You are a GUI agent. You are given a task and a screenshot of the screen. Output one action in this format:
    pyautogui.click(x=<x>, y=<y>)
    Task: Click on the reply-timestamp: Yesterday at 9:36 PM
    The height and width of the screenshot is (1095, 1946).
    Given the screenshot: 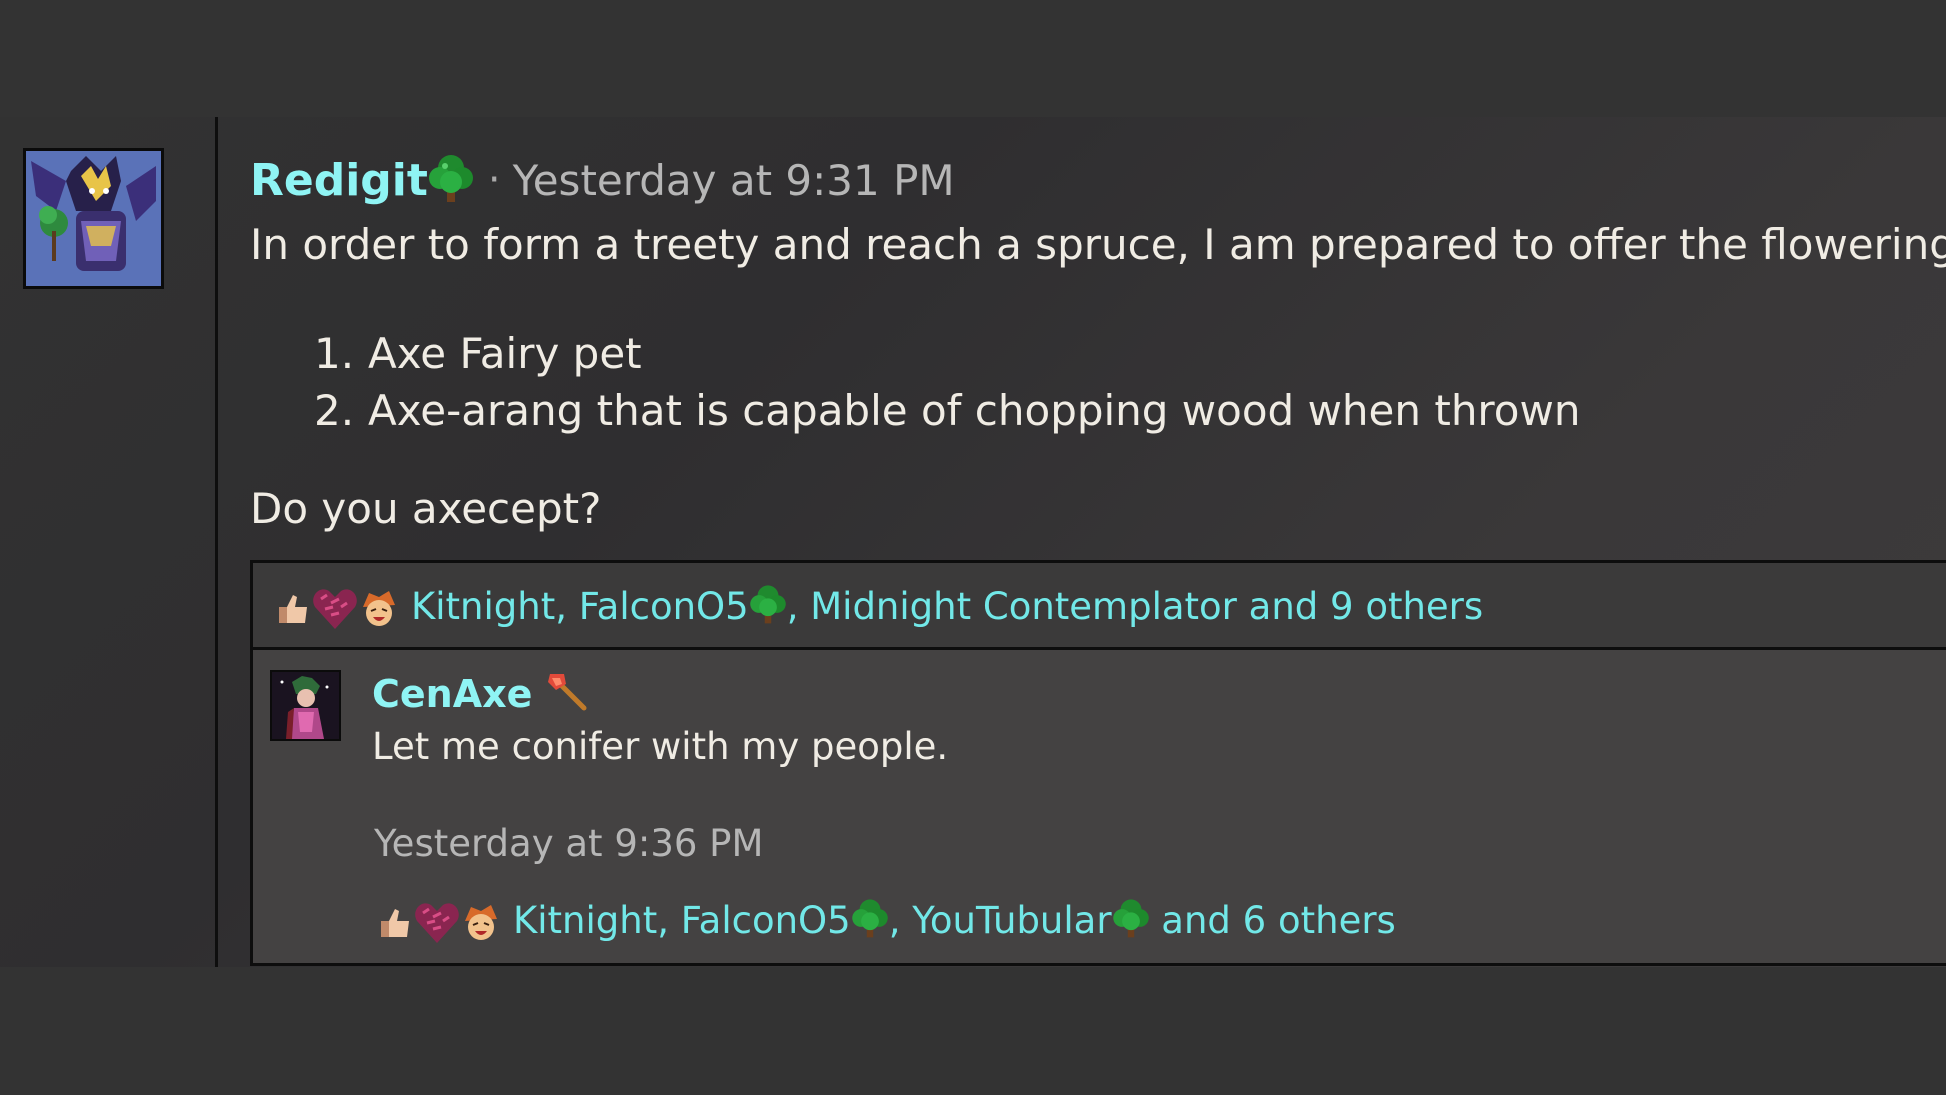 What is the action you would take?
    pyautogui.click(x=568, y=843)
    